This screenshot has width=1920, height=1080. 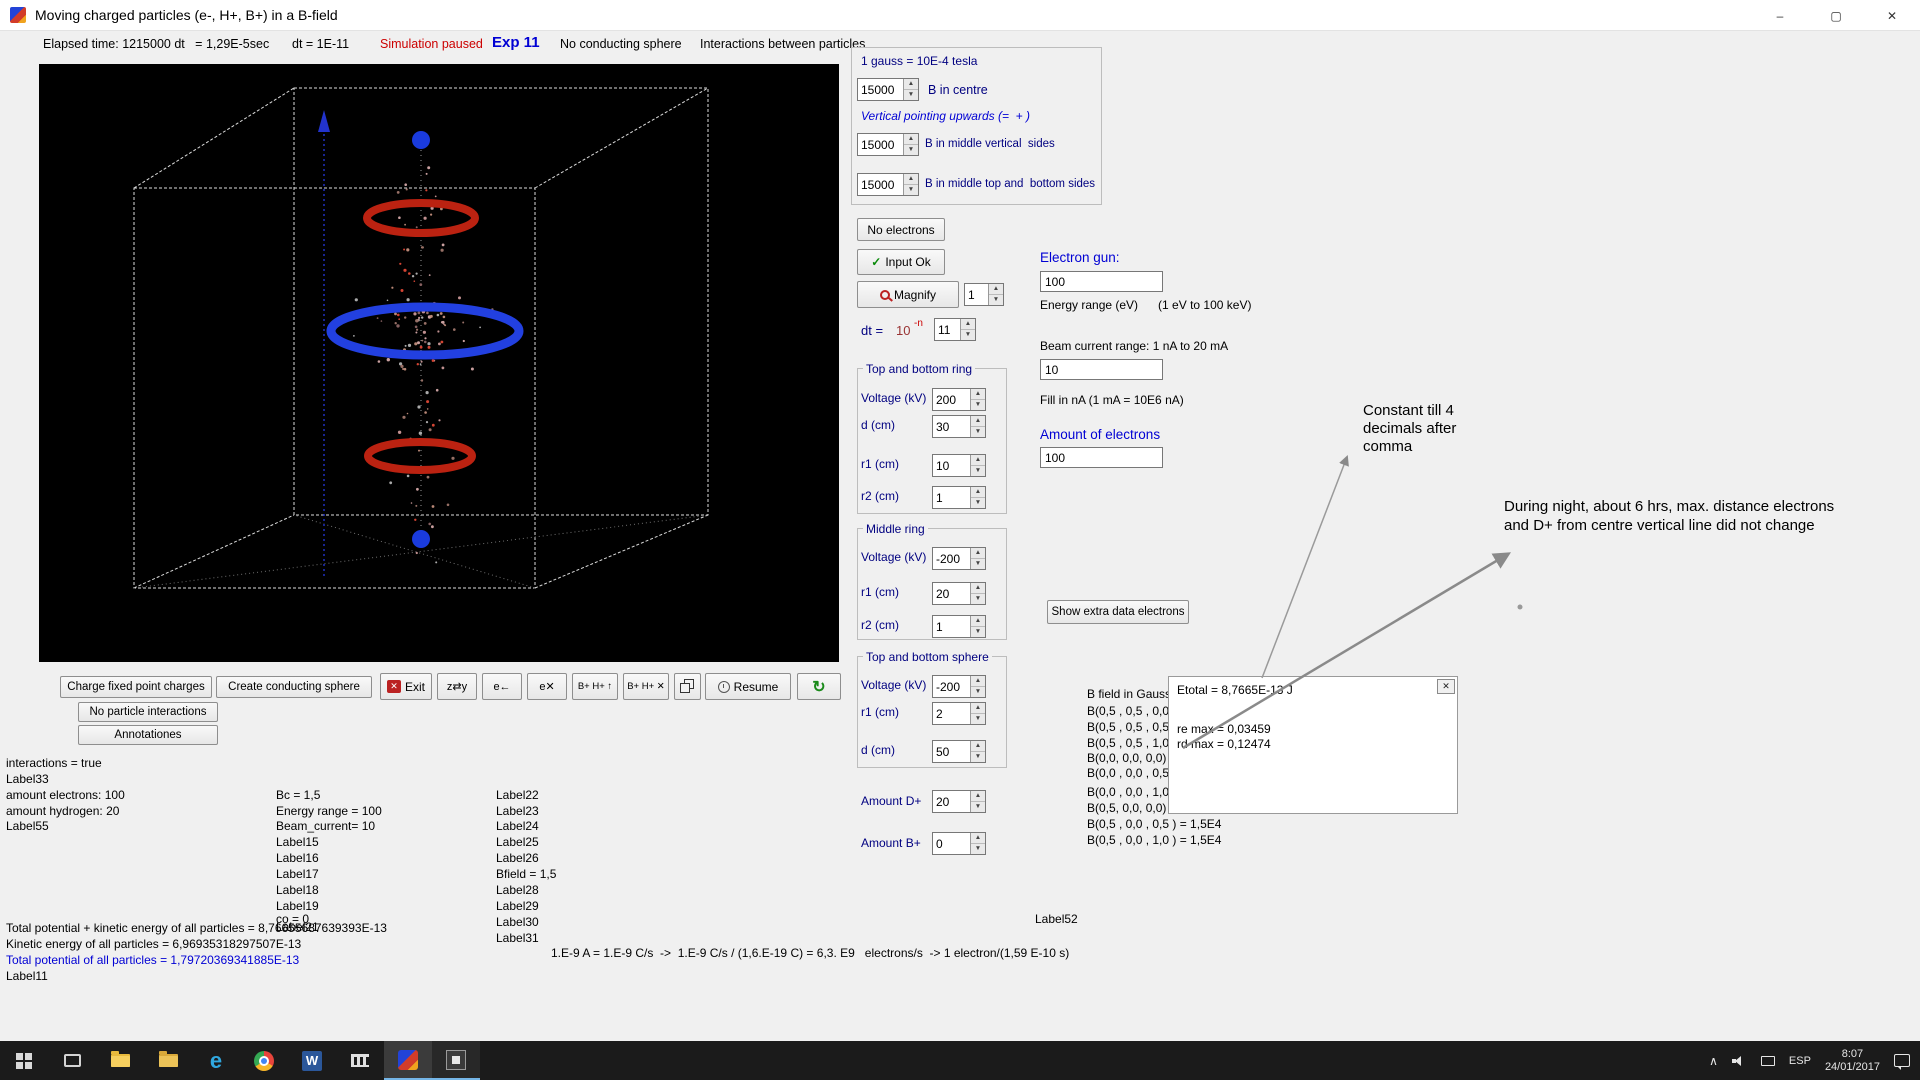 What do you see at coordinates (1836, 15) in the screenshot?
I see `maximize-button: ▢` at bounding box center [1836, 15].